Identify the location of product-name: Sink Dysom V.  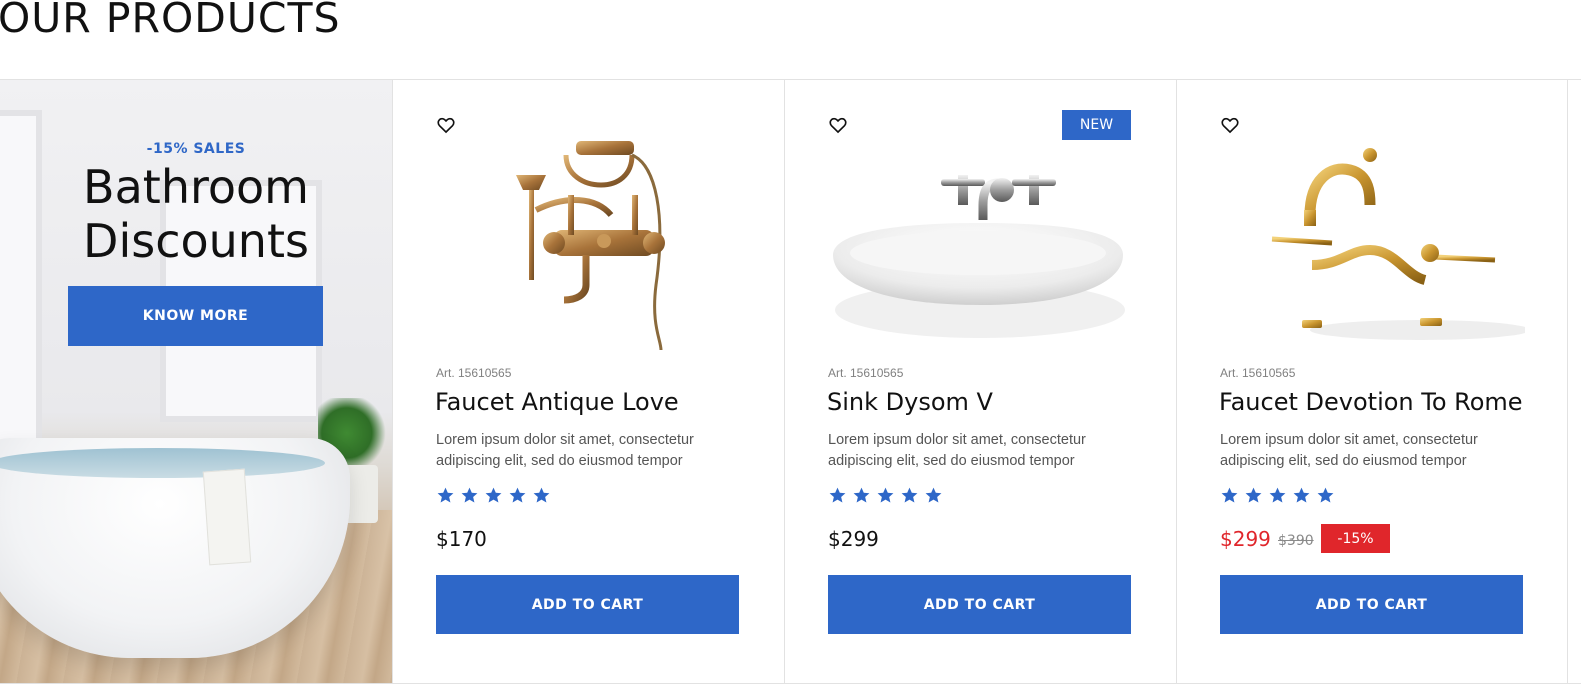
(910, 402).